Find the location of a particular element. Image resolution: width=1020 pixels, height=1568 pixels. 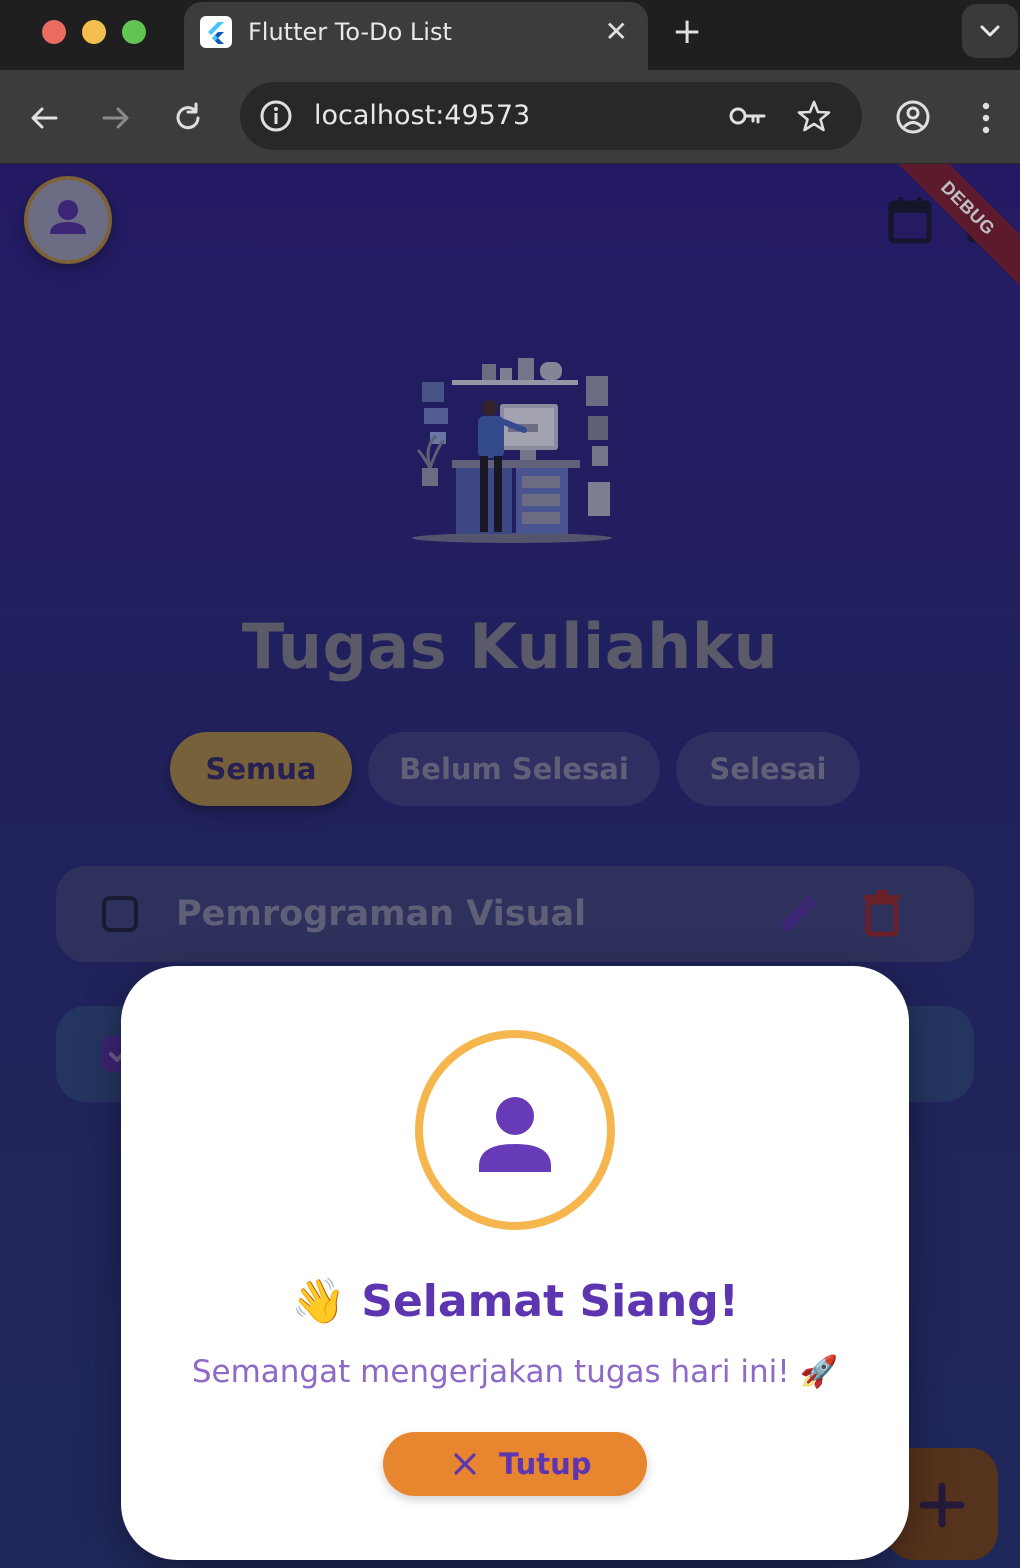

dialog-avatar is located at coordinates (515, 1130).